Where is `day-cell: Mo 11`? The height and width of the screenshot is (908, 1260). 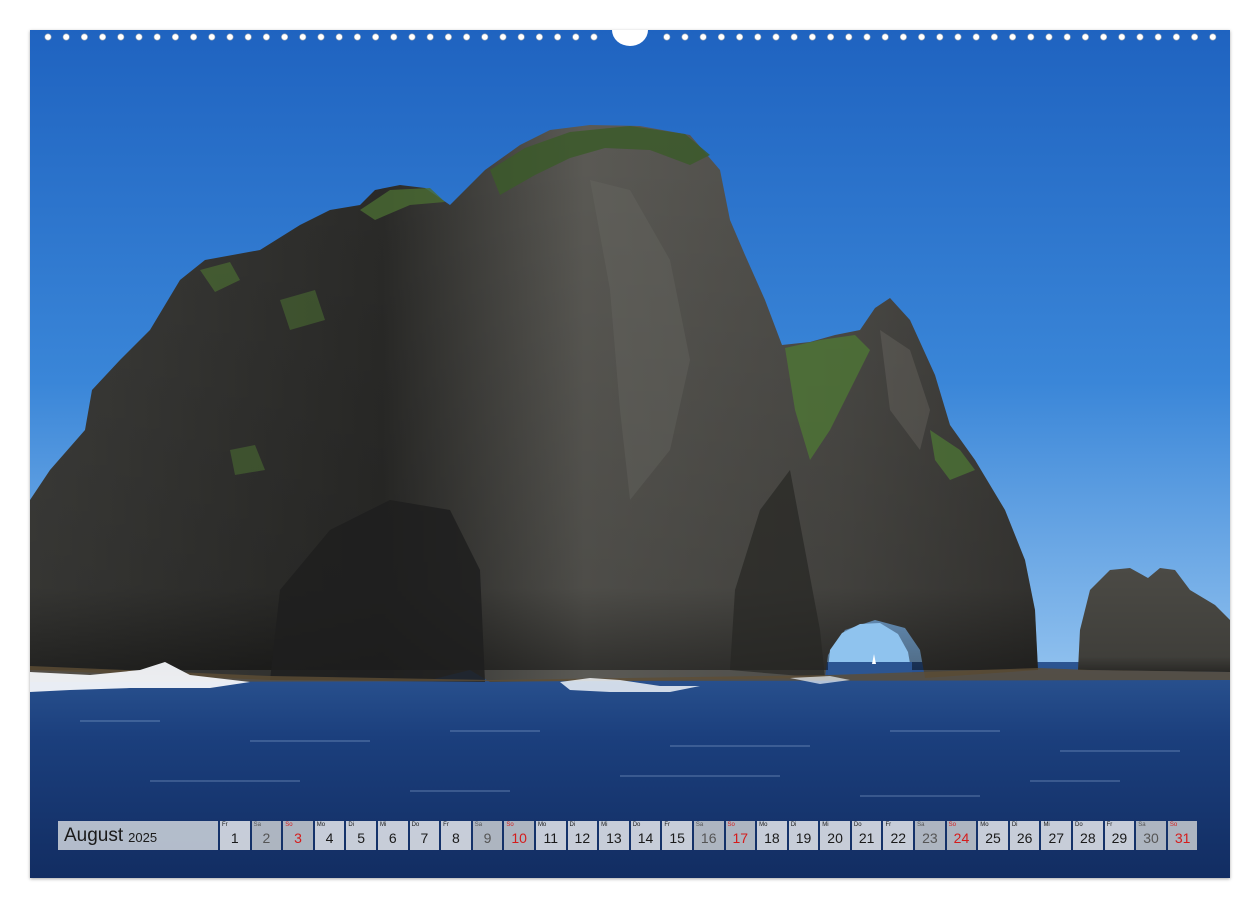
day-cell: Mo 11 is located at coordinates (550, 835).